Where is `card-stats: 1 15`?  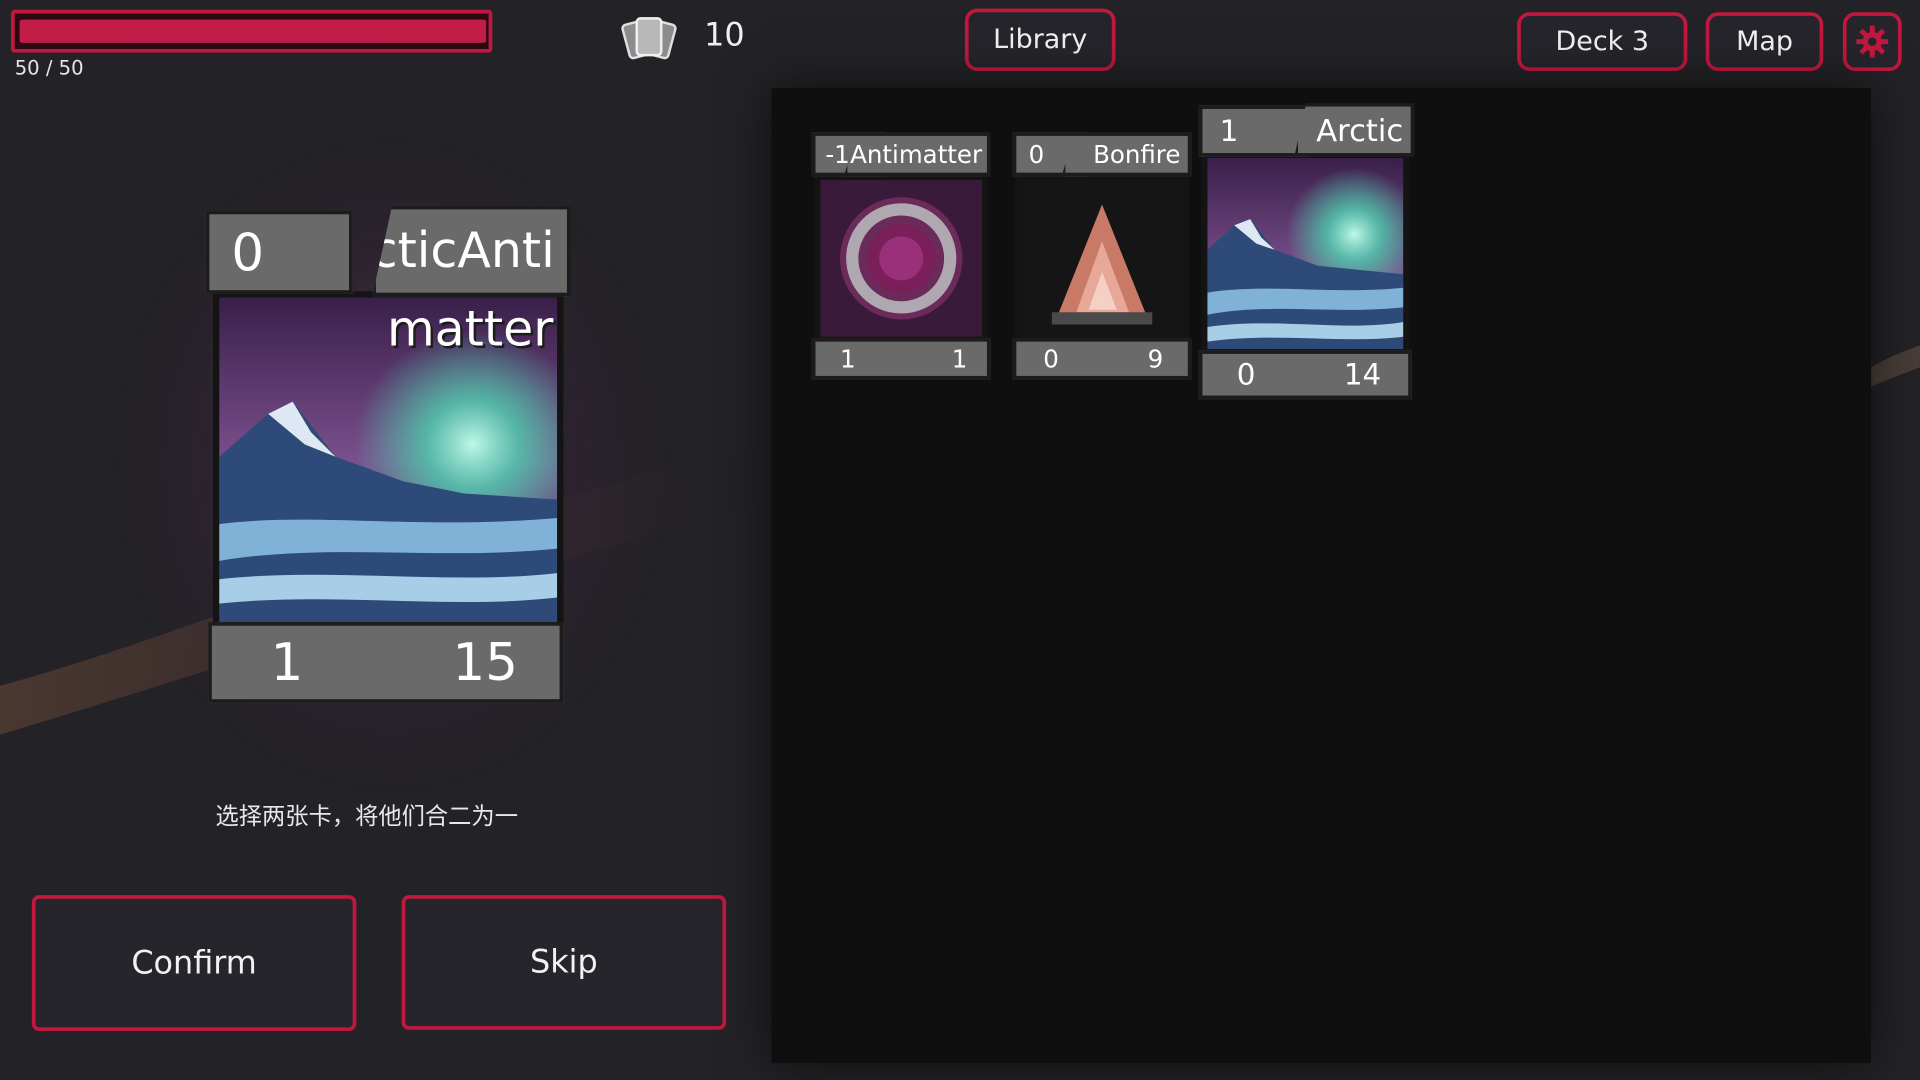 card-stats: 1 15 is located at coordinates (386, 662).